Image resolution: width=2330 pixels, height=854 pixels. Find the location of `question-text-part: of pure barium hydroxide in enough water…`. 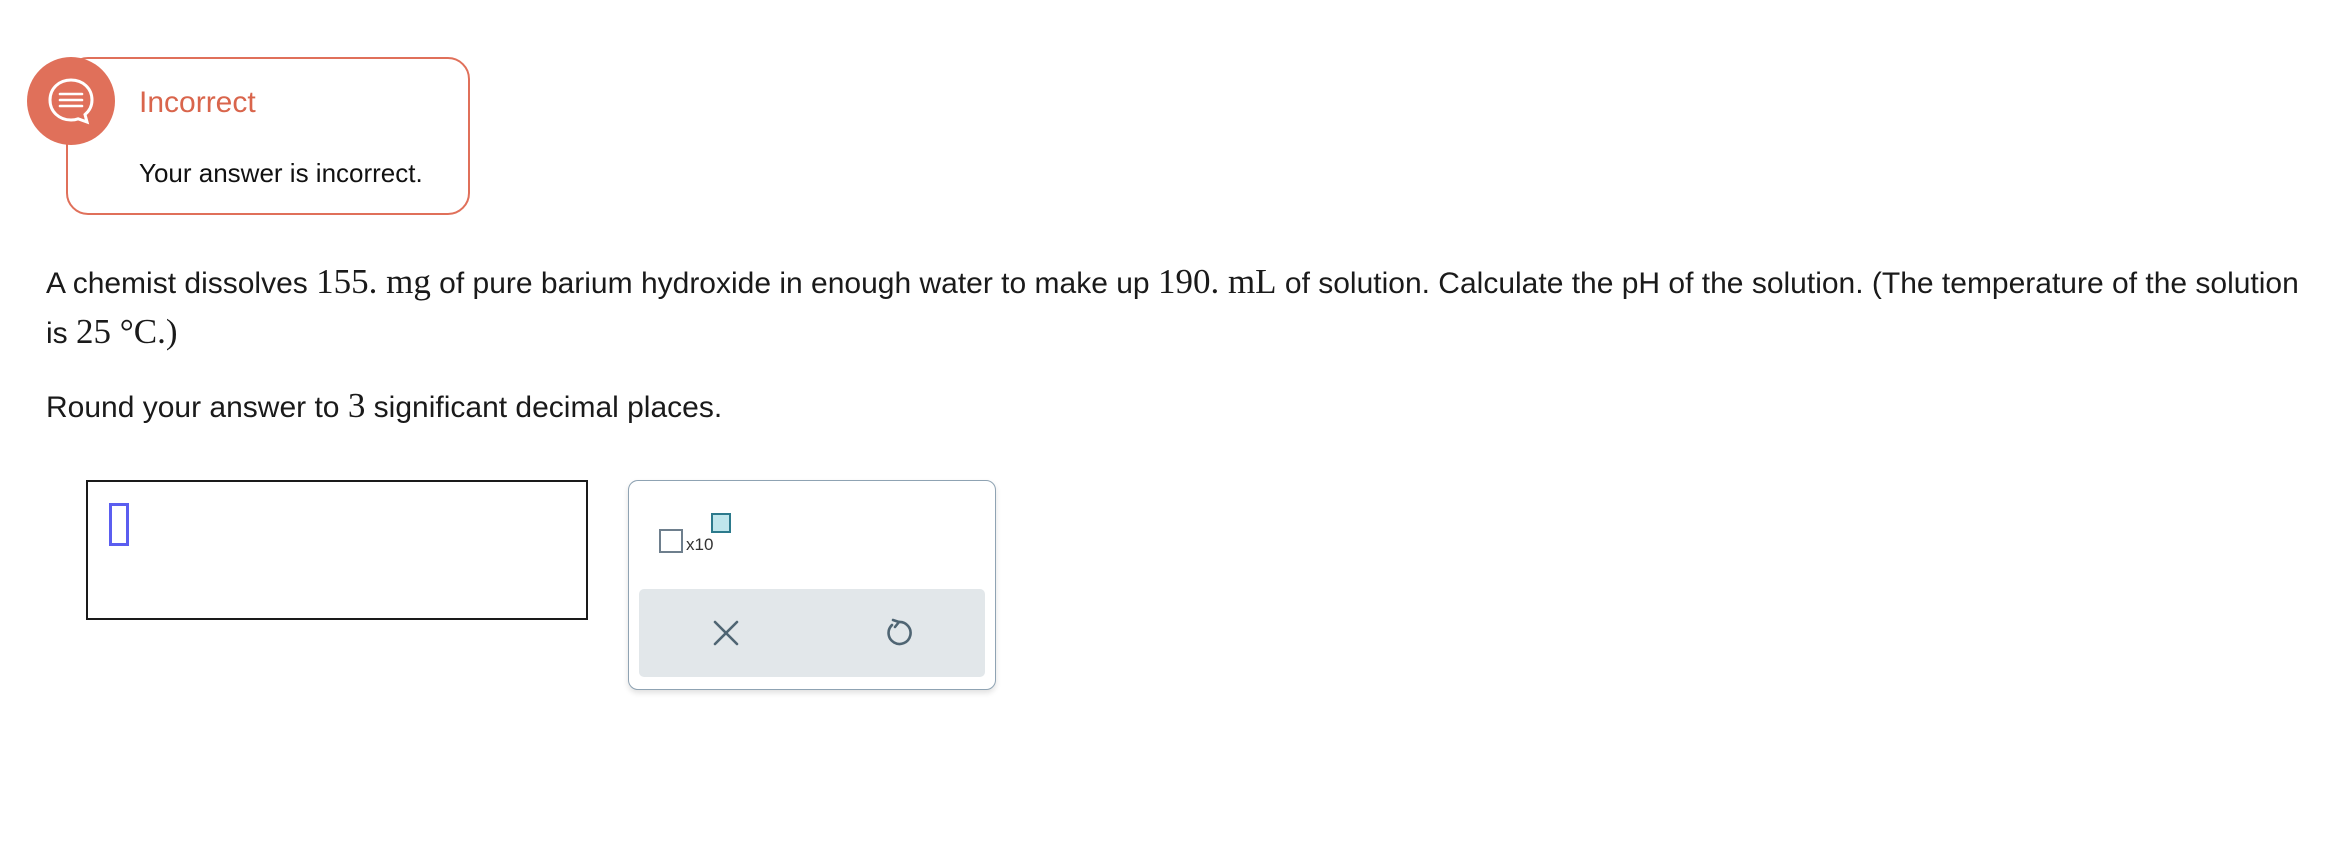

question-text-part: of pure barium hydroxide in enough water… is located at coordinates (794, 283).